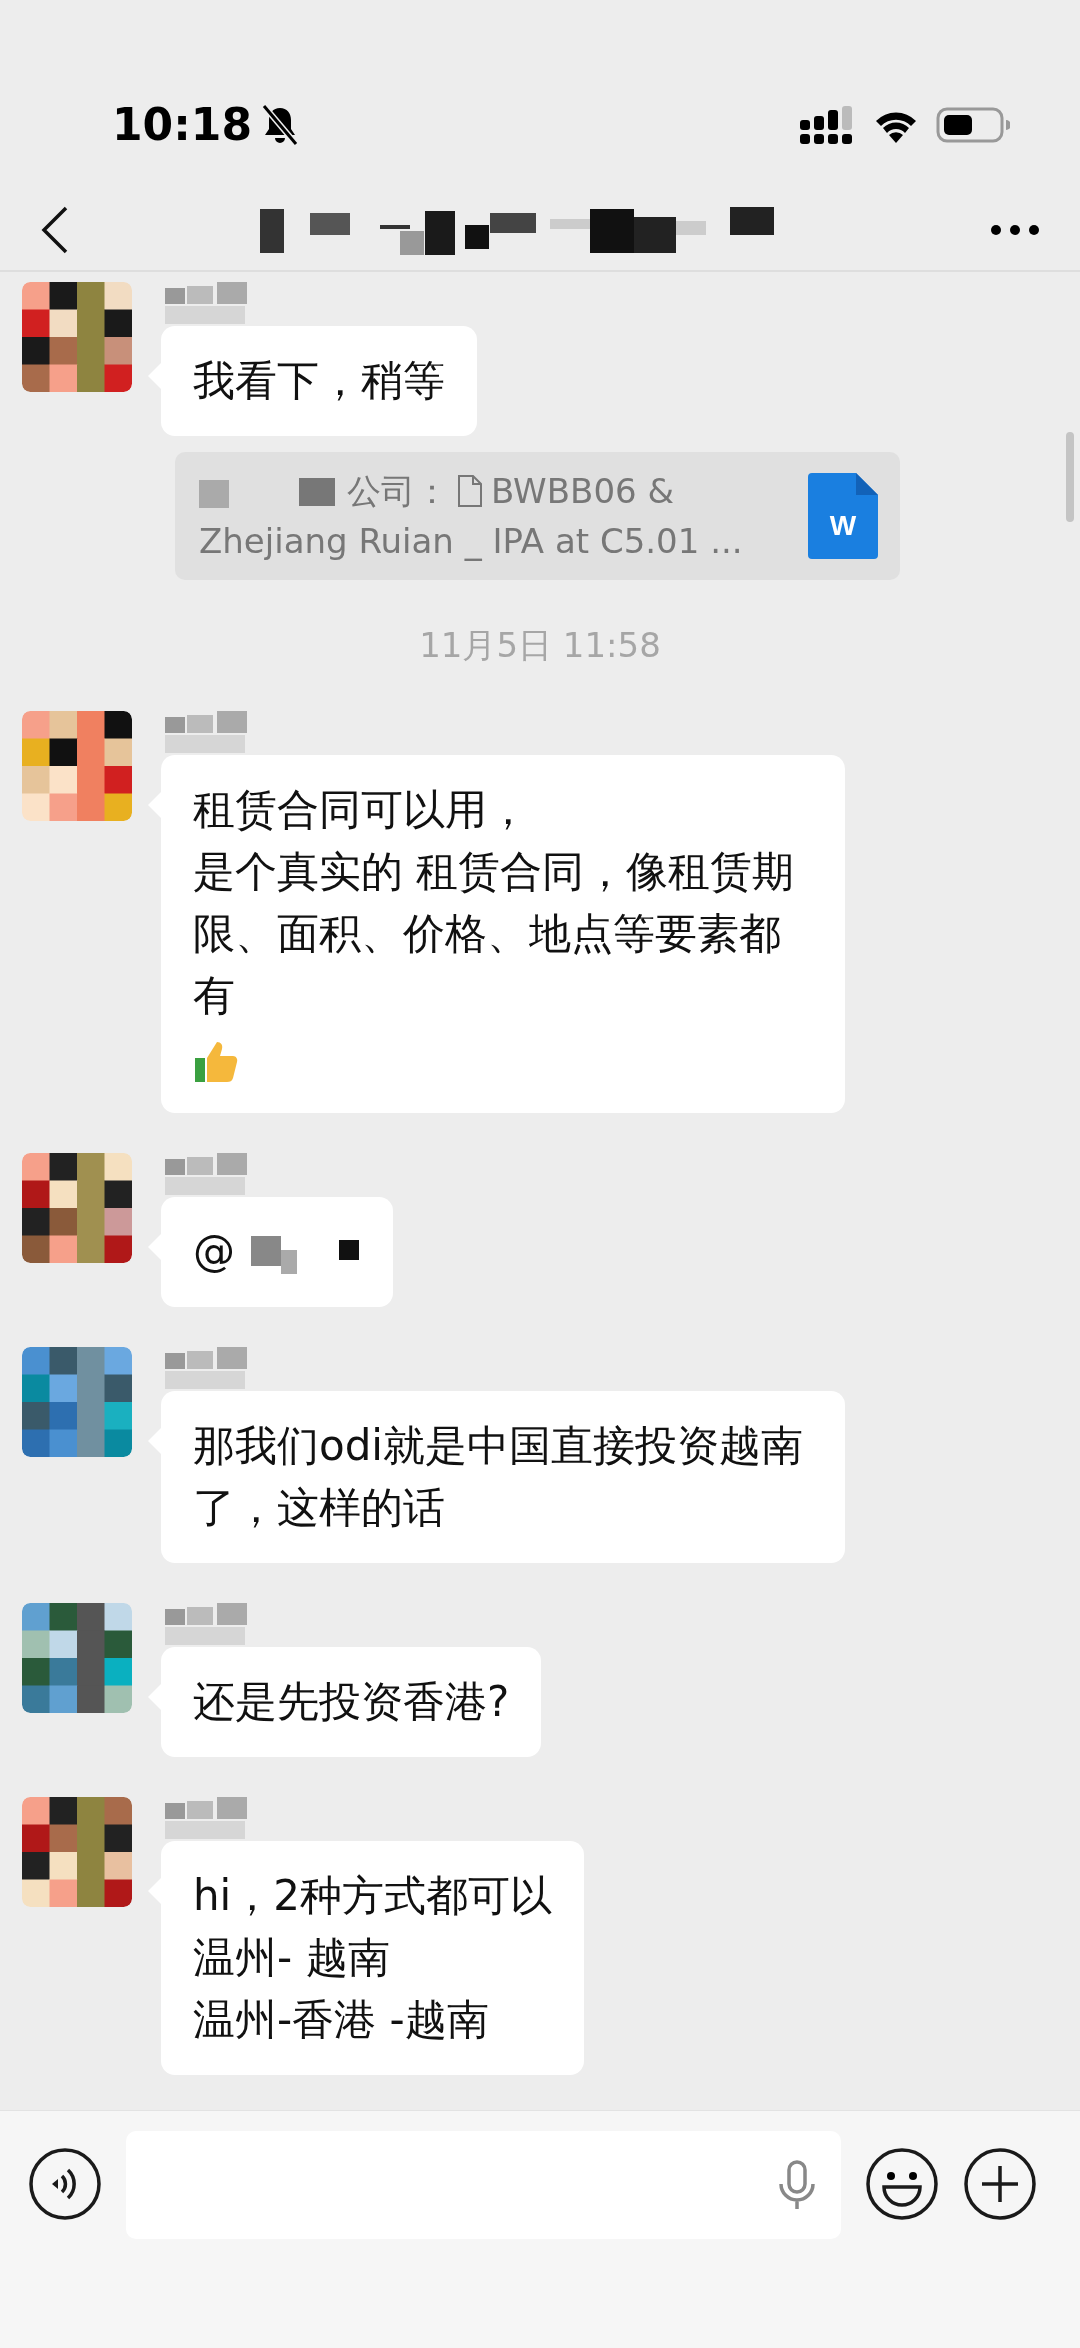 The image size is (1080, 2348). What do you see at coordinates (499, 1477) in the screenshot?
I see `message-text: 那我们odi就是中国直接投资越南了，这样的话` at bounding box center [499, 1477].